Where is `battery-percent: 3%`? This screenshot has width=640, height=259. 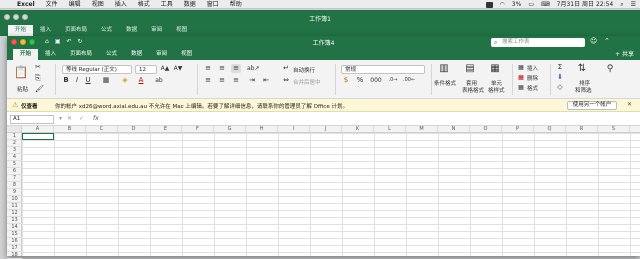 battery-percent: 3% is located at coordinates (517, 4).